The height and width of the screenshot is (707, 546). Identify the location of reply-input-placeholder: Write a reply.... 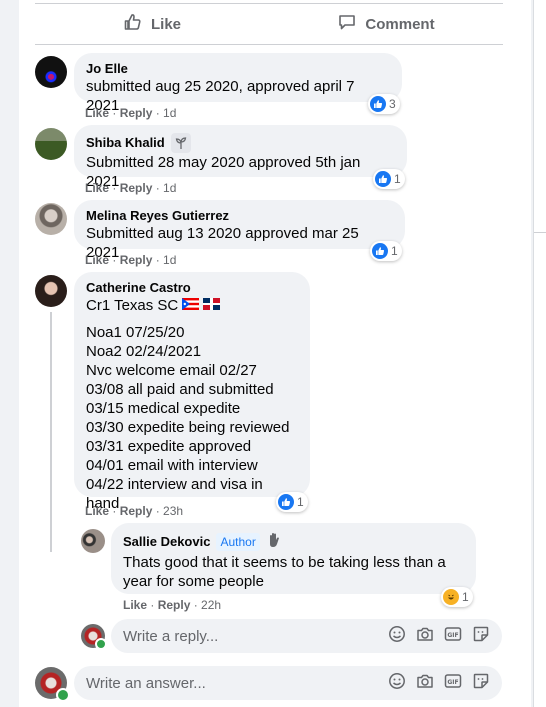
(171, 636).